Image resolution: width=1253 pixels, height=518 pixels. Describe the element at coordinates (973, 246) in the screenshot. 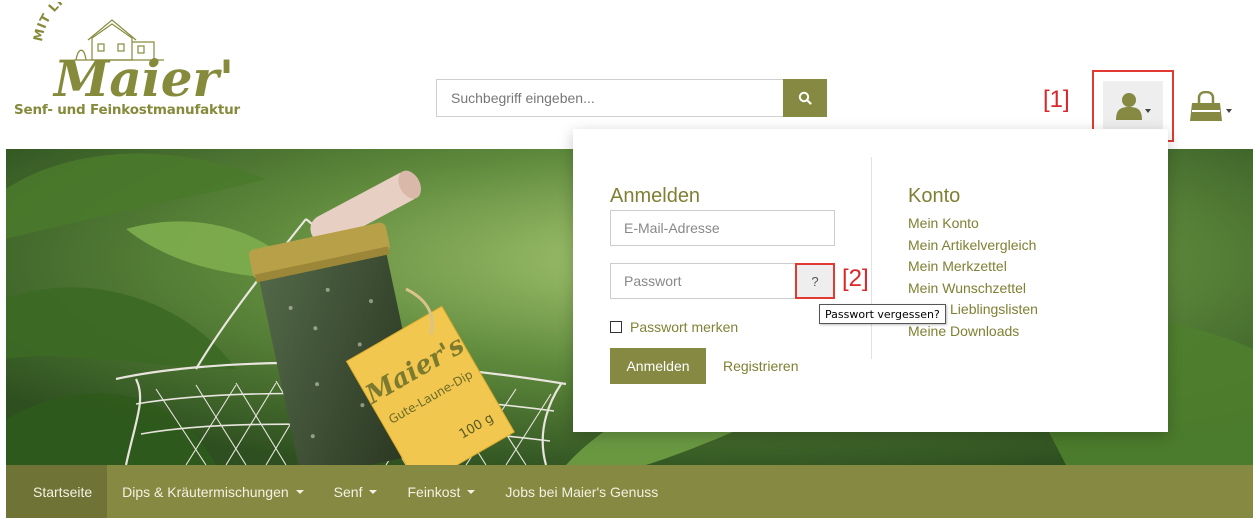

I see `account-link-artikelvergleich: Mein Artikelvergleich` at that location.